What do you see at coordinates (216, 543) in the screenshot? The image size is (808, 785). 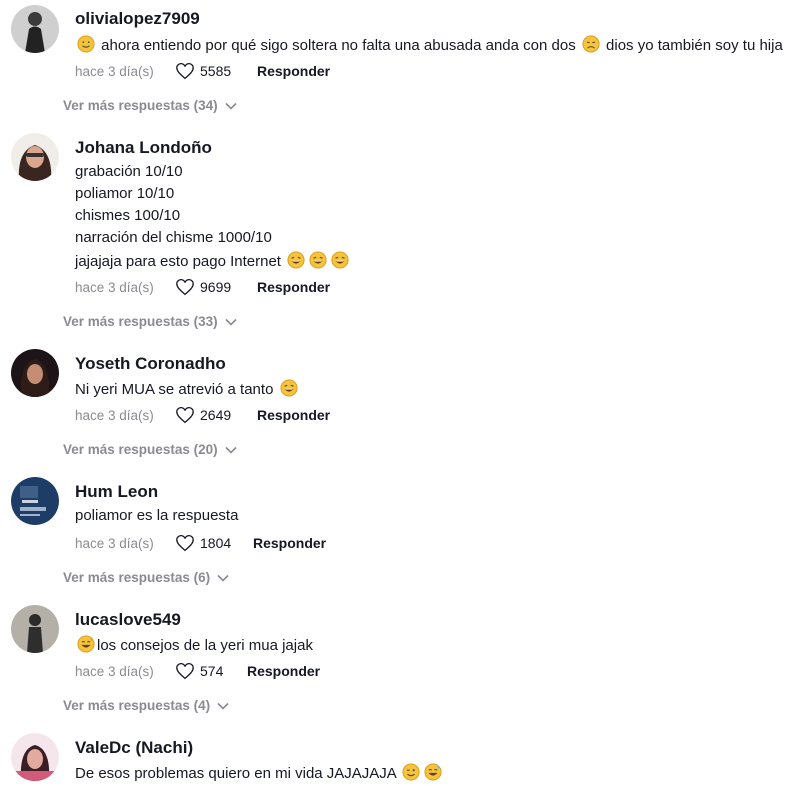 I see `like-count: 1804` at bounding box center [216, 543].